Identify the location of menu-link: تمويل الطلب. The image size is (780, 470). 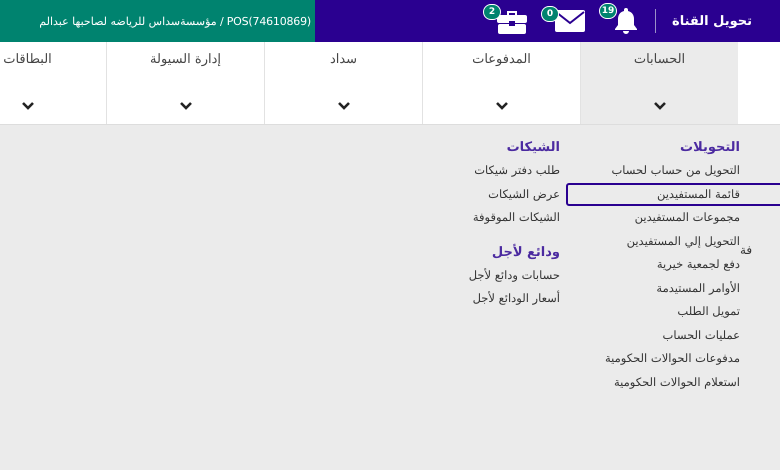
(656, 312).